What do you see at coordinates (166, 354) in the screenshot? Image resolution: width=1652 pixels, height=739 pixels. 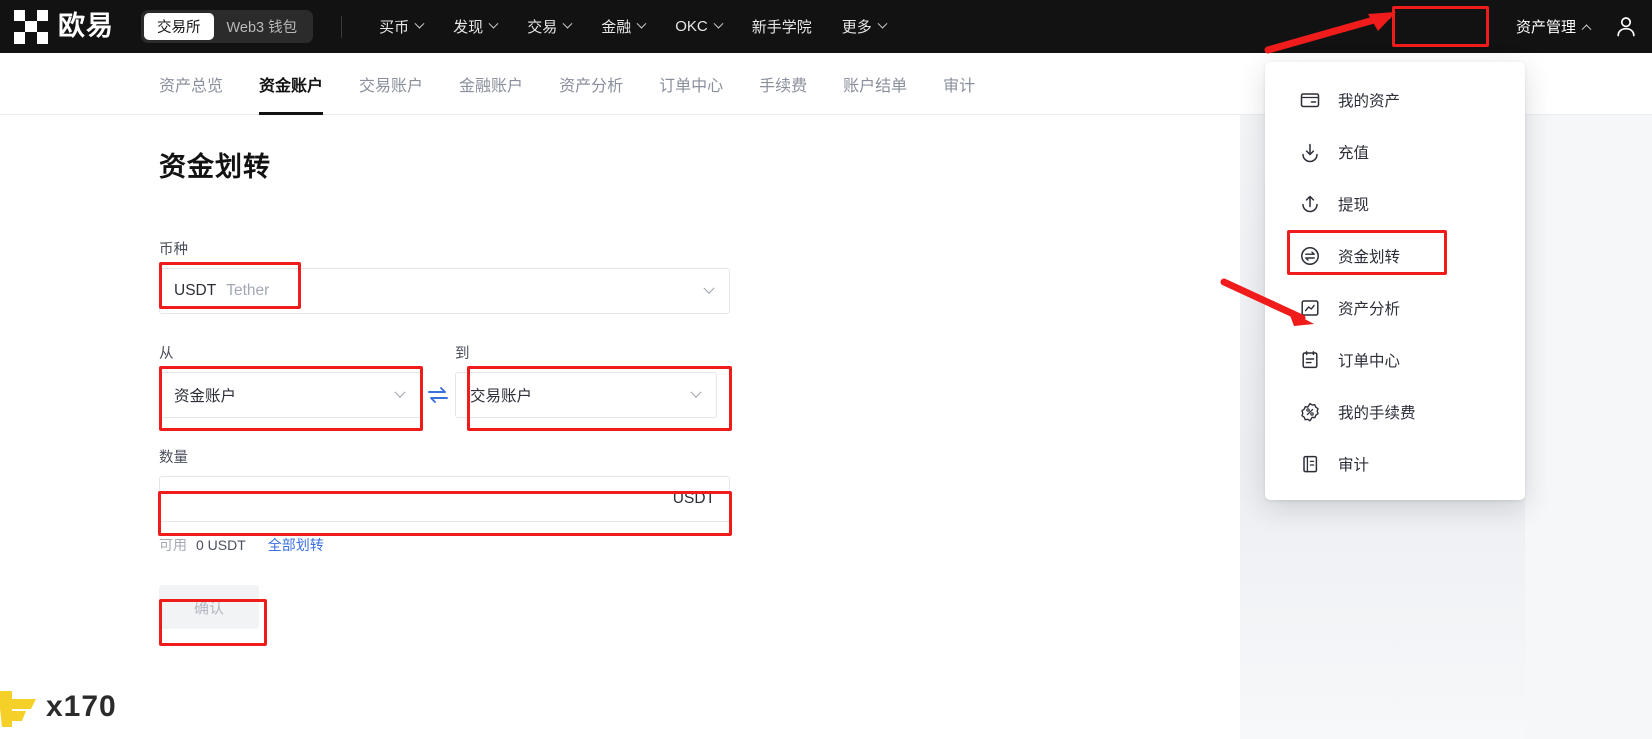 I see `from-label: 从` at bounding box center [166, 354].